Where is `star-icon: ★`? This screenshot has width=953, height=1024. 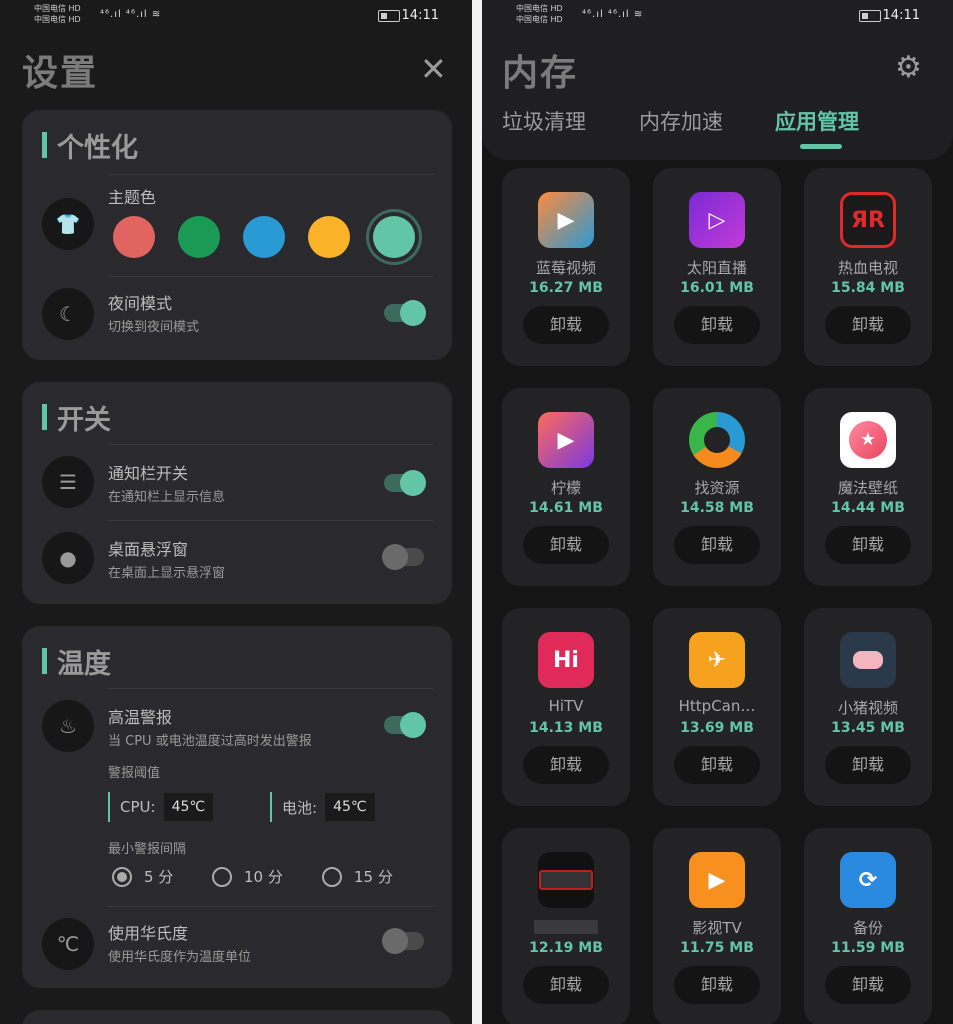 star-icon: ★ is located at coordinates (868, 440).